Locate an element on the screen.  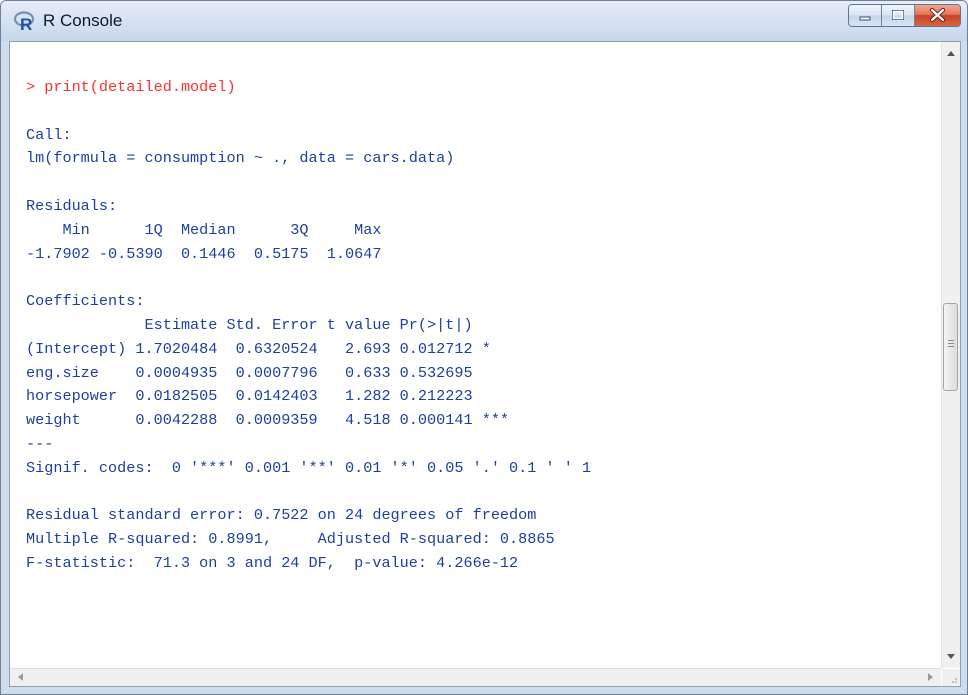
r-logo-icon: R is located at coordinates (24, 21).